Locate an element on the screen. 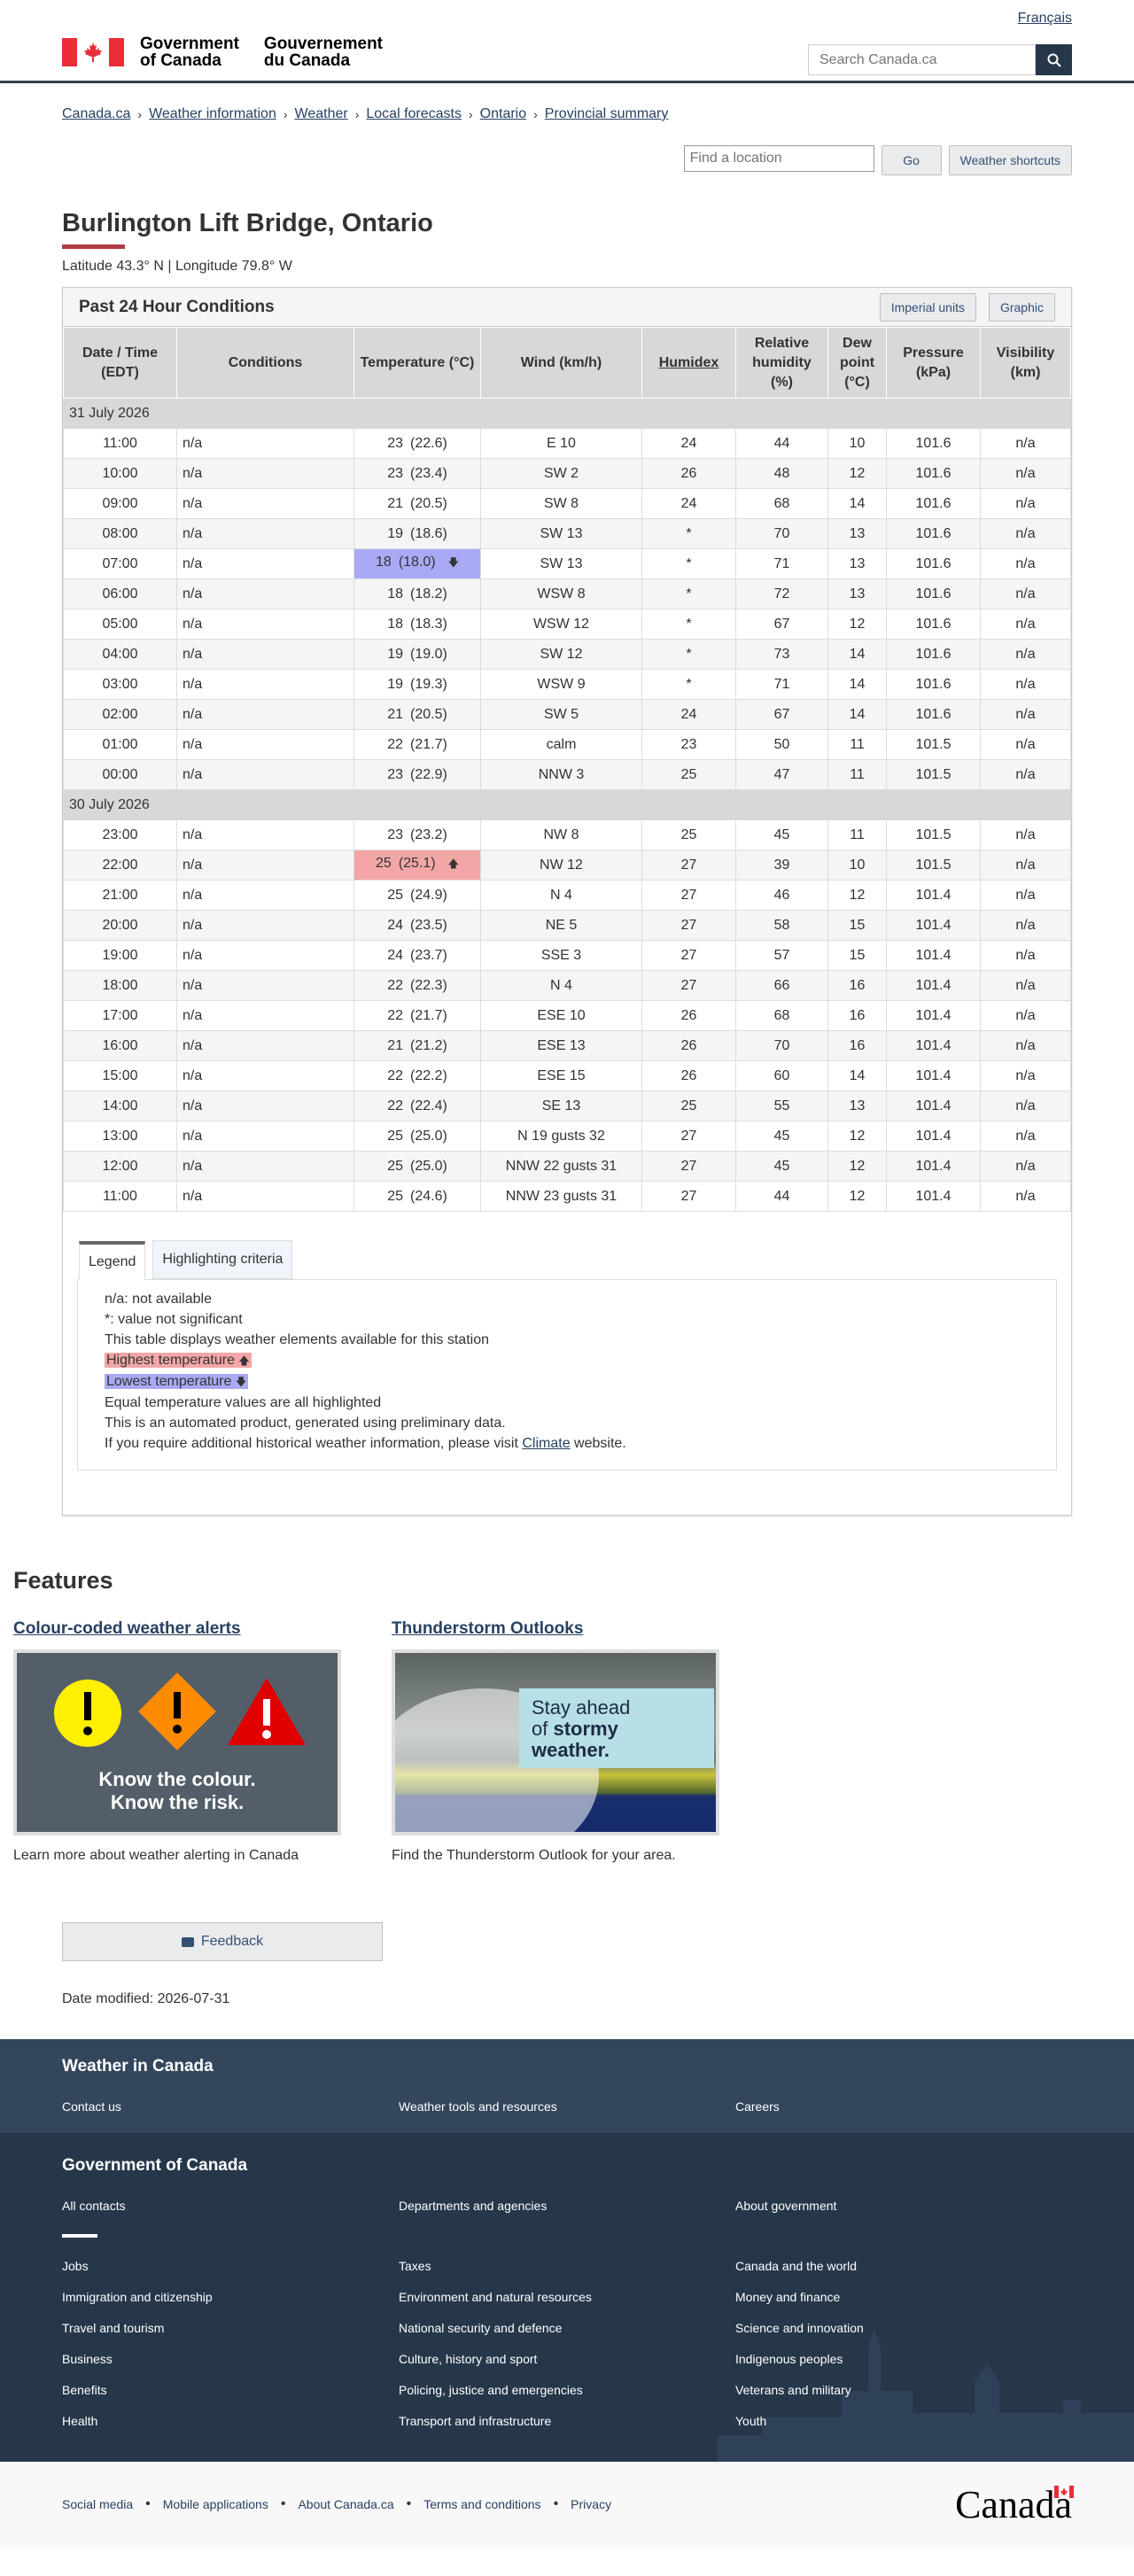 This screenshot has width=1134, height=2576. humidex-cell: * is located at coordinates (688, 593).